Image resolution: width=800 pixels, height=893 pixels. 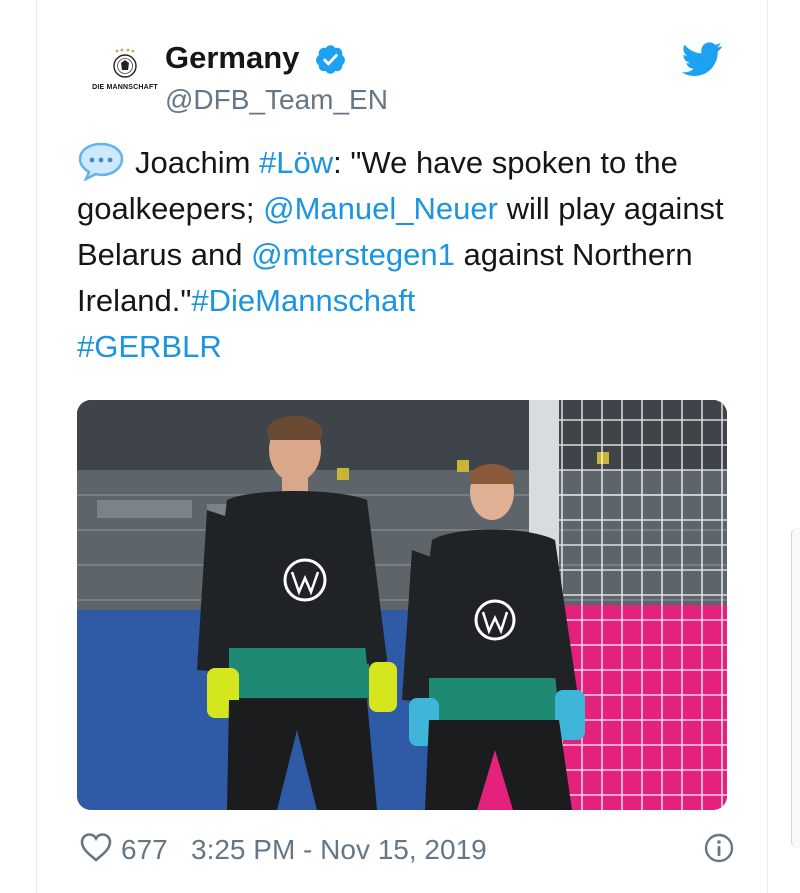 I want to click on tweet-header: DIE MANNSCHAFT Germany @DFB_Team_EN, so click(x=402, y=65).